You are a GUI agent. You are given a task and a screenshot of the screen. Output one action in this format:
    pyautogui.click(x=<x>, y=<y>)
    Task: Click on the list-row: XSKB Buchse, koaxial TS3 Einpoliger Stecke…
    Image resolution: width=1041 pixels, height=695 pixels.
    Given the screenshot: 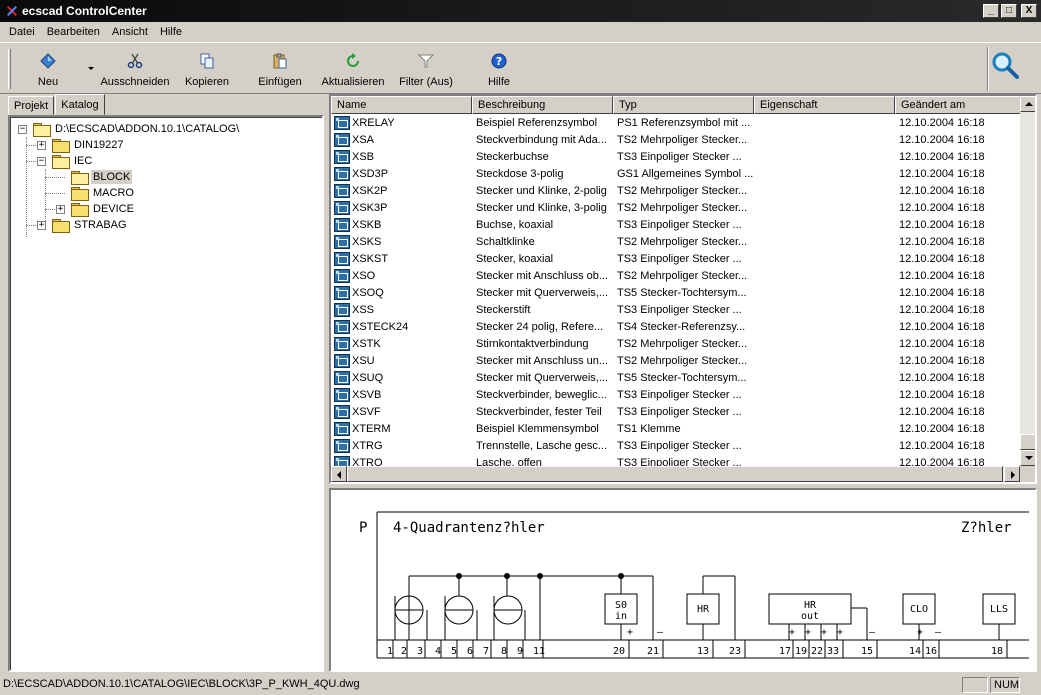 What is the action you would take?
    pyautogui.click(x=676, y=224)
    